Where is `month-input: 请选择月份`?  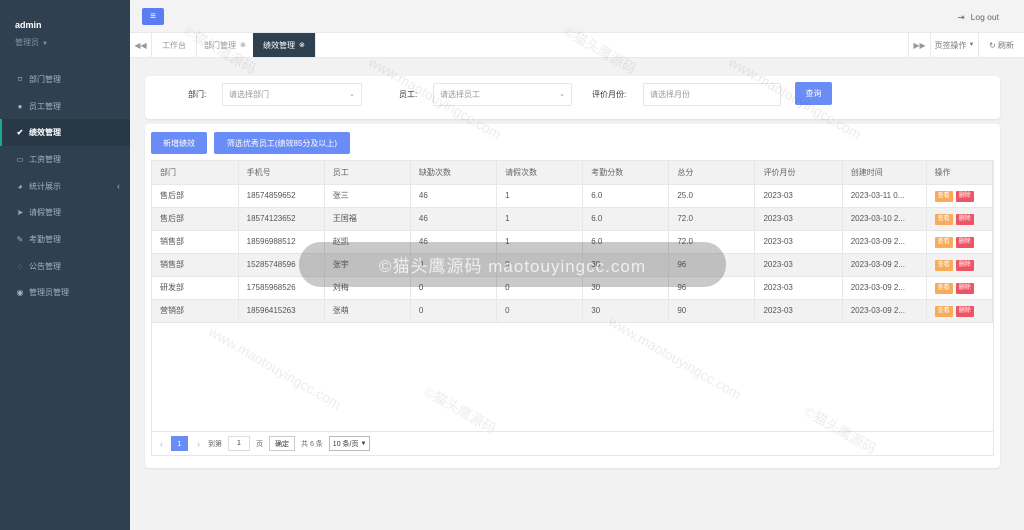 month-input: 请选择月份 is located at coordinates (712, 94).